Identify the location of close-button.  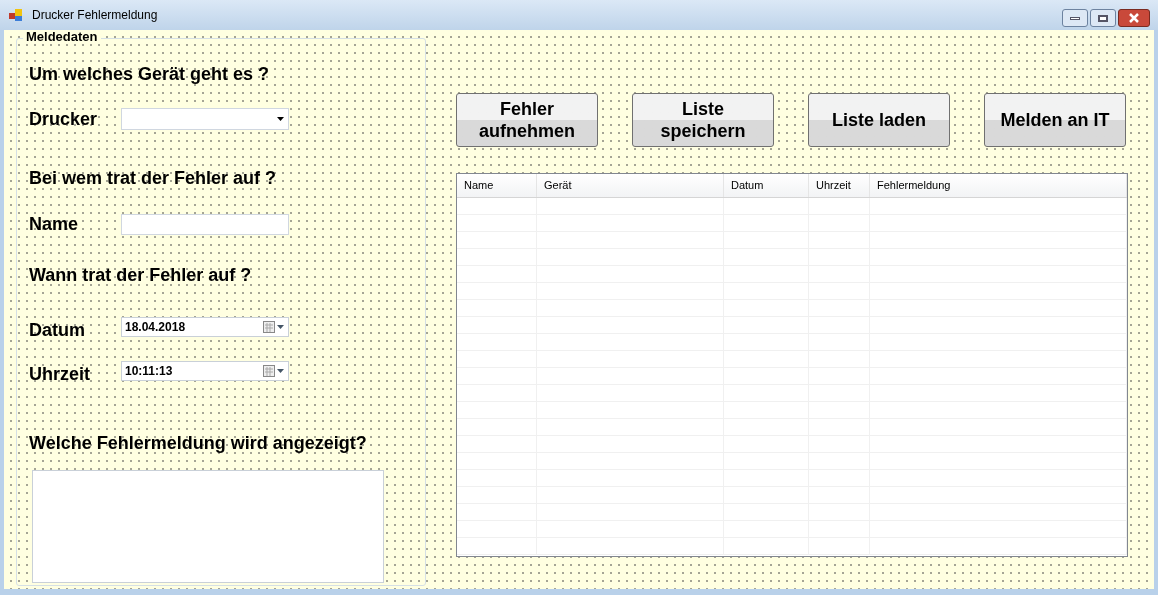
(1134, 18).